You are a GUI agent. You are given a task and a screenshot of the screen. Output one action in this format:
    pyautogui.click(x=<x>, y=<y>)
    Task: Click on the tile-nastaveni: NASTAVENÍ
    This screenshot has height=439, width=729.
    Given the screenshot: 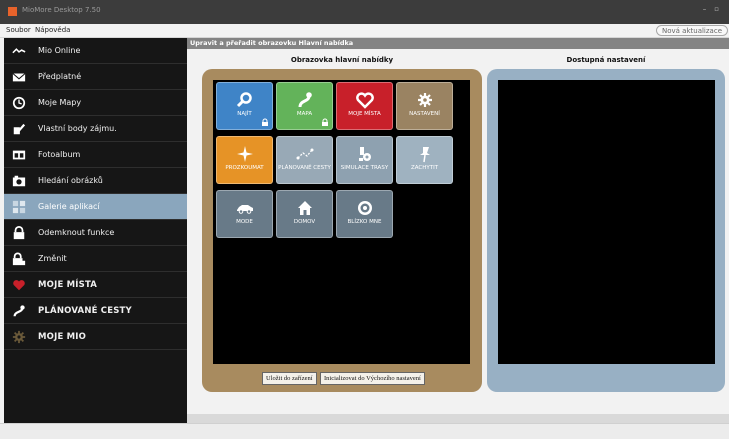 What is the action you would take?
    pyautogui.click(x=424, y=106)
    